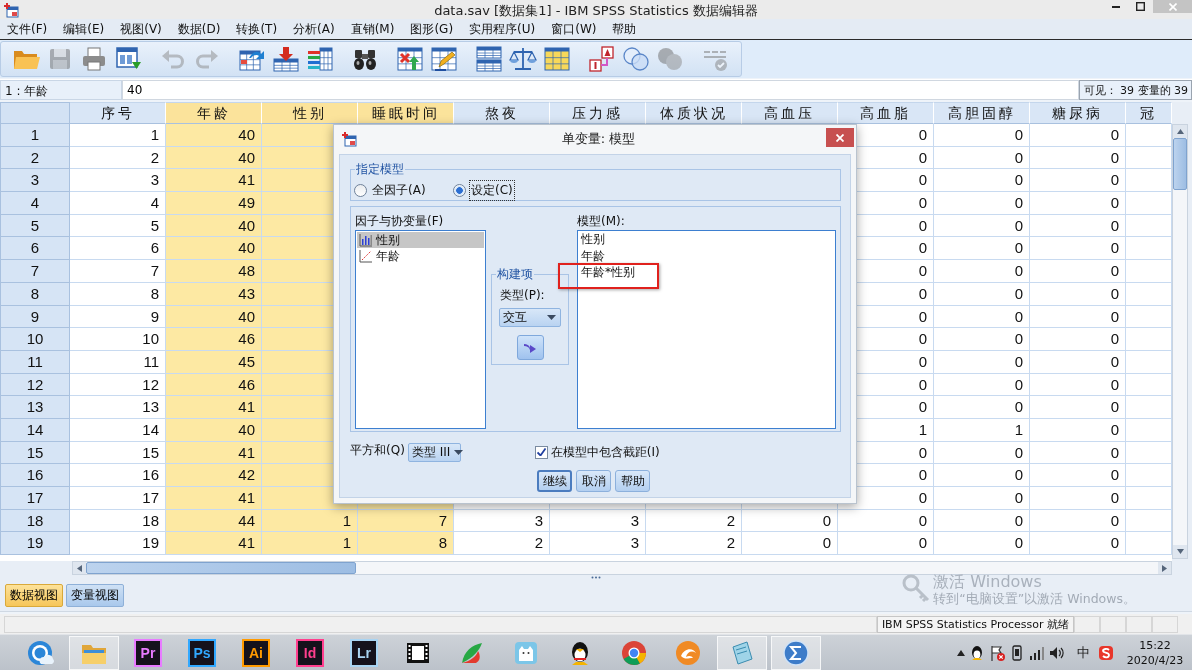 The height and width of the screenshot is (670, 1192). I want to click on taskbar-app-button: Id, so click(310, 652).